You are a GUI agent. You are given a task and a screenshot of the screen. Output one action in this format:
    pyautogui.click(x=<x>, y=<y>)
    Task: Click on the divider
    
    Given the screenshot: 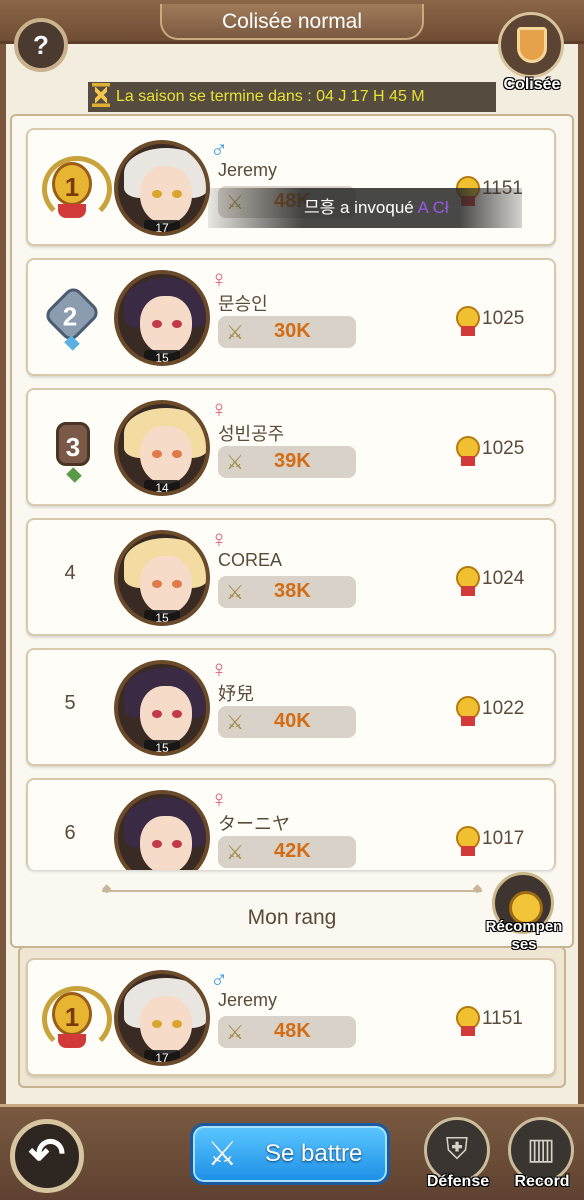 What is the action you would take?
    pyautogui.click(x=292, y=891)
    